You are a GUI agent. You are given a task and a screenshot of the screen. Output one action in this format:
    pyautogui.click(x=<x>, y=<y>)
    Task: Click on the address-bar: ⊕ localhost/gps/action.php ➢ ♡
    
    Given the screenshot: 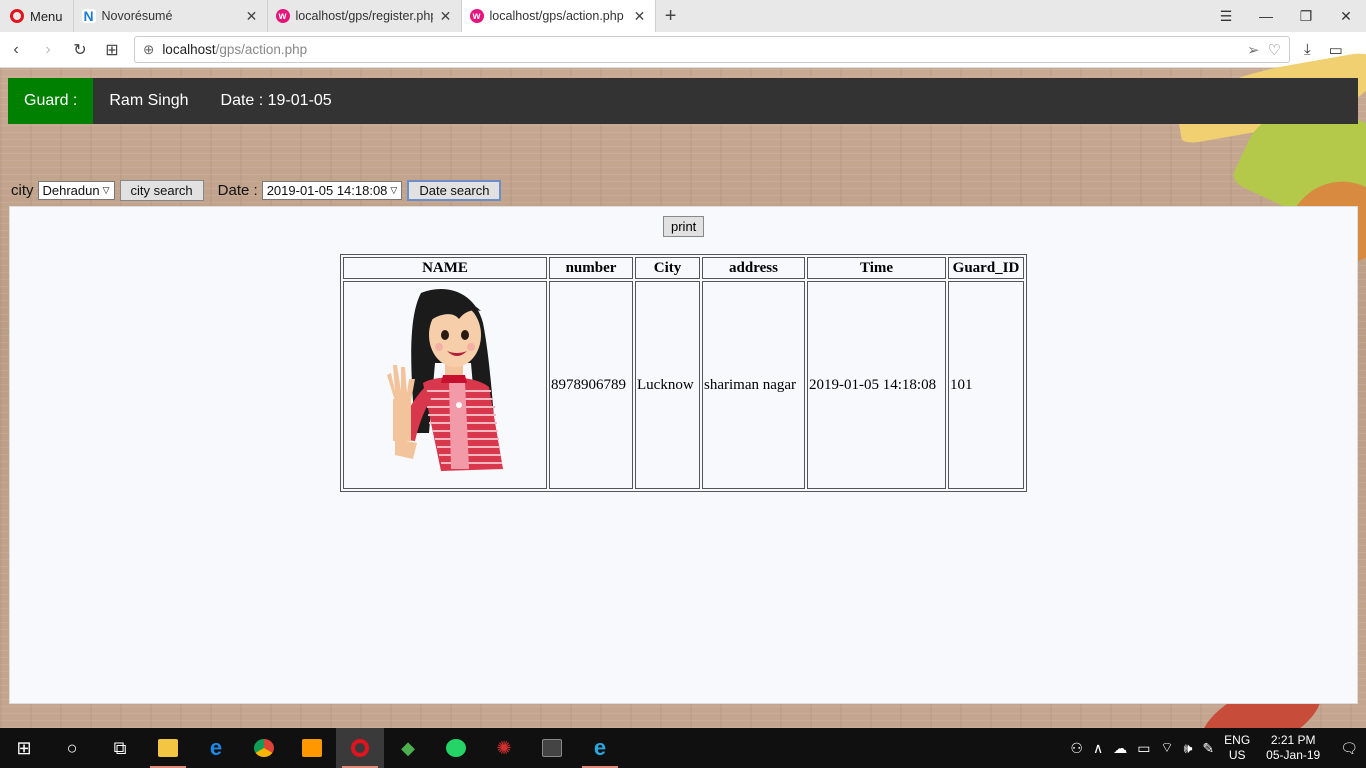 What is the action you would take?
    pyautogui.click(x=712, y=49)
    